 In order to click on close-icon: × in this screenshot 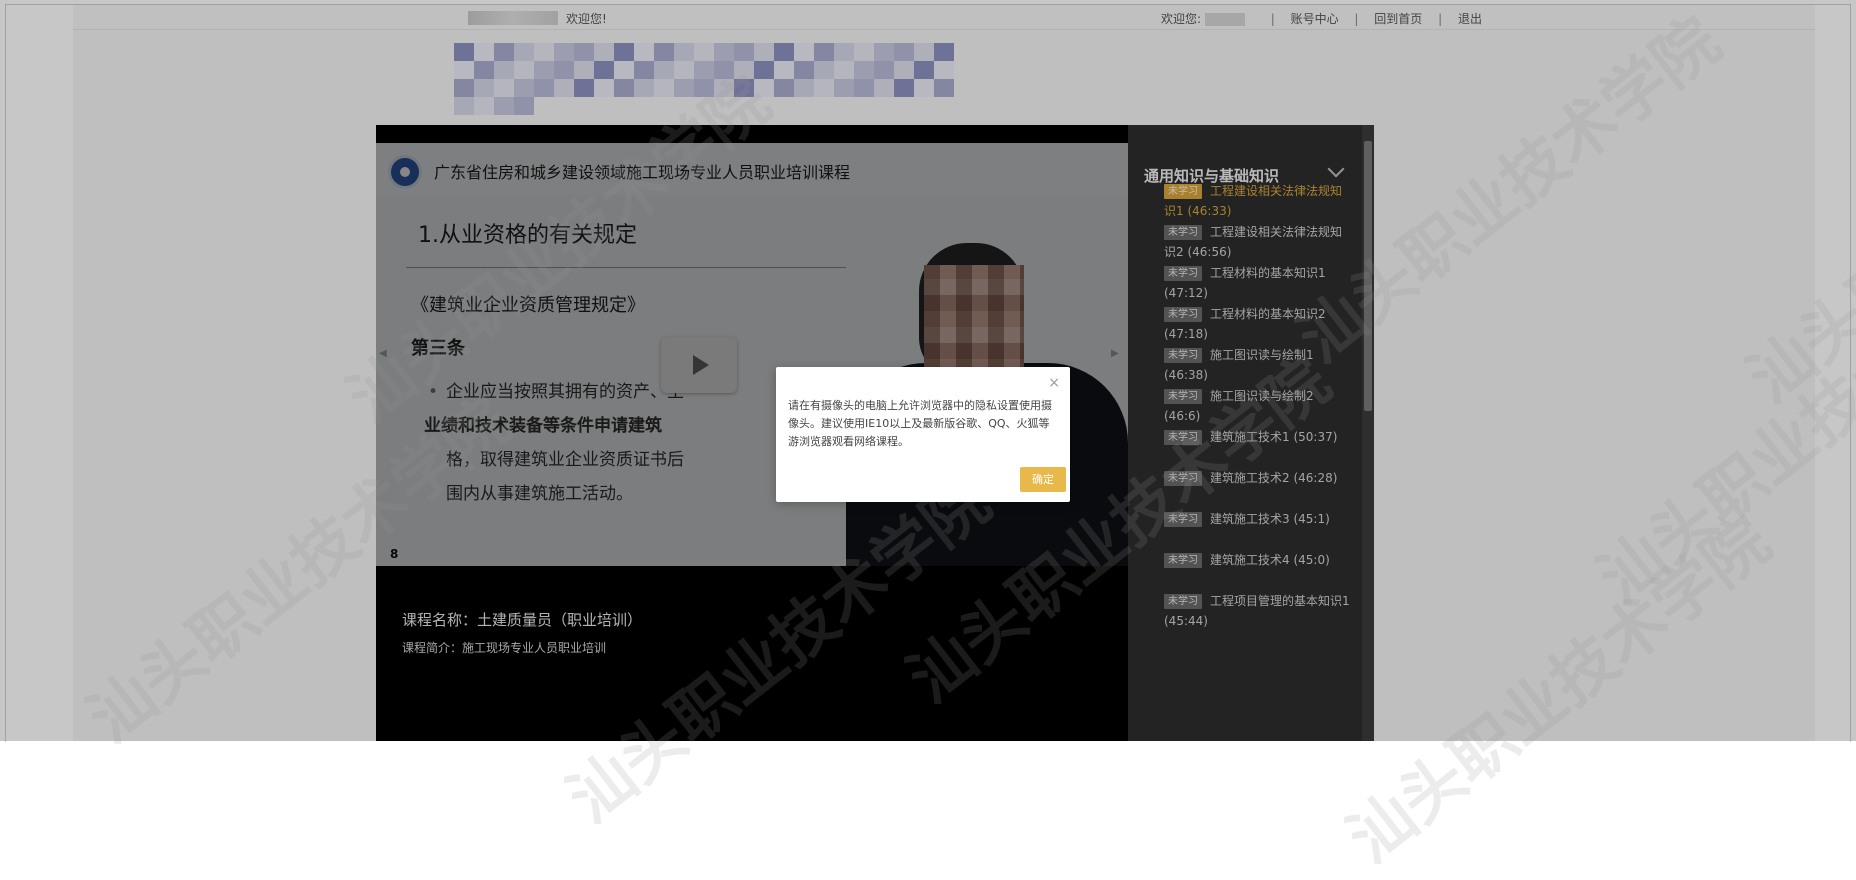, I will do `click(1054, 383)`.